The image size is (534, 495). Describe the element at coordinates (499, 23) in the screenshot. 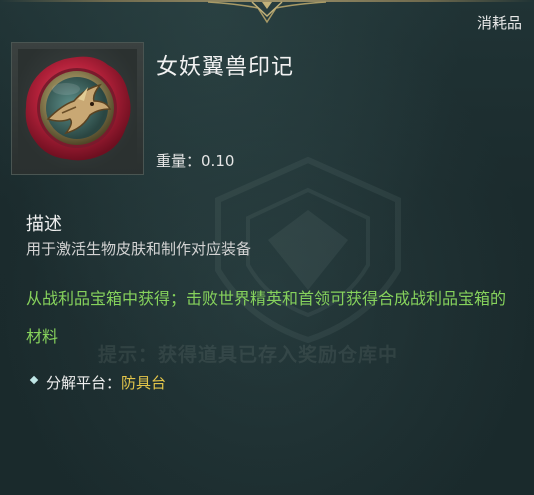

I see `item-category: 消耗品` at that location.